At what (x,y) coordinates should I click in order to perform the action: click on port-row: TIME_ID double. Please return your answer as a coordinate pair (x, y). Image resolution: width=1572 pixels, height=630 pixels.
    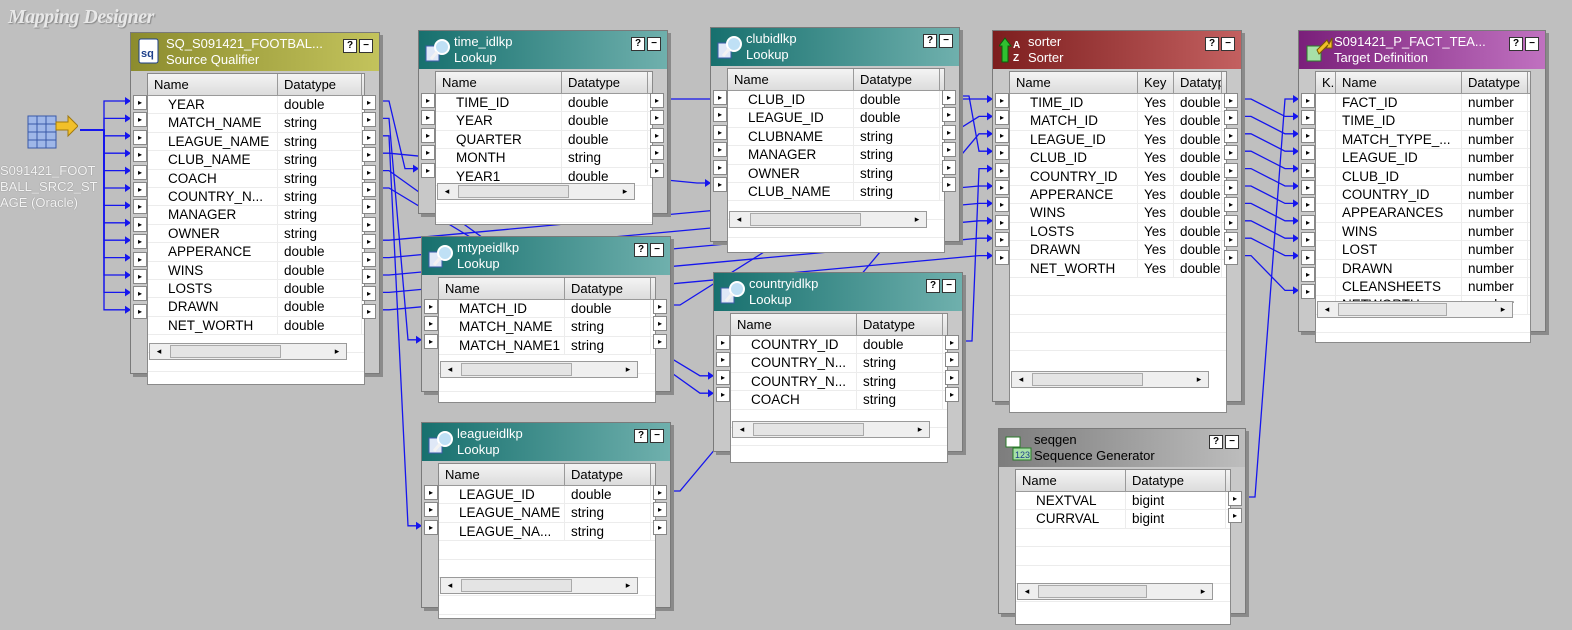
    Looking at the image, I should click on (544, 103).